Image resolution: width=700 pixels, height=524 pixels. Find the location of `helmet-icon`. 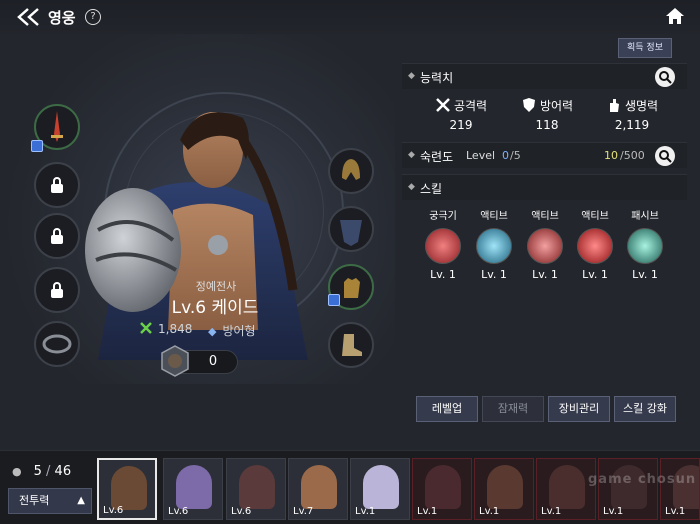

helmet-icon is located at coordinates (351, 169).